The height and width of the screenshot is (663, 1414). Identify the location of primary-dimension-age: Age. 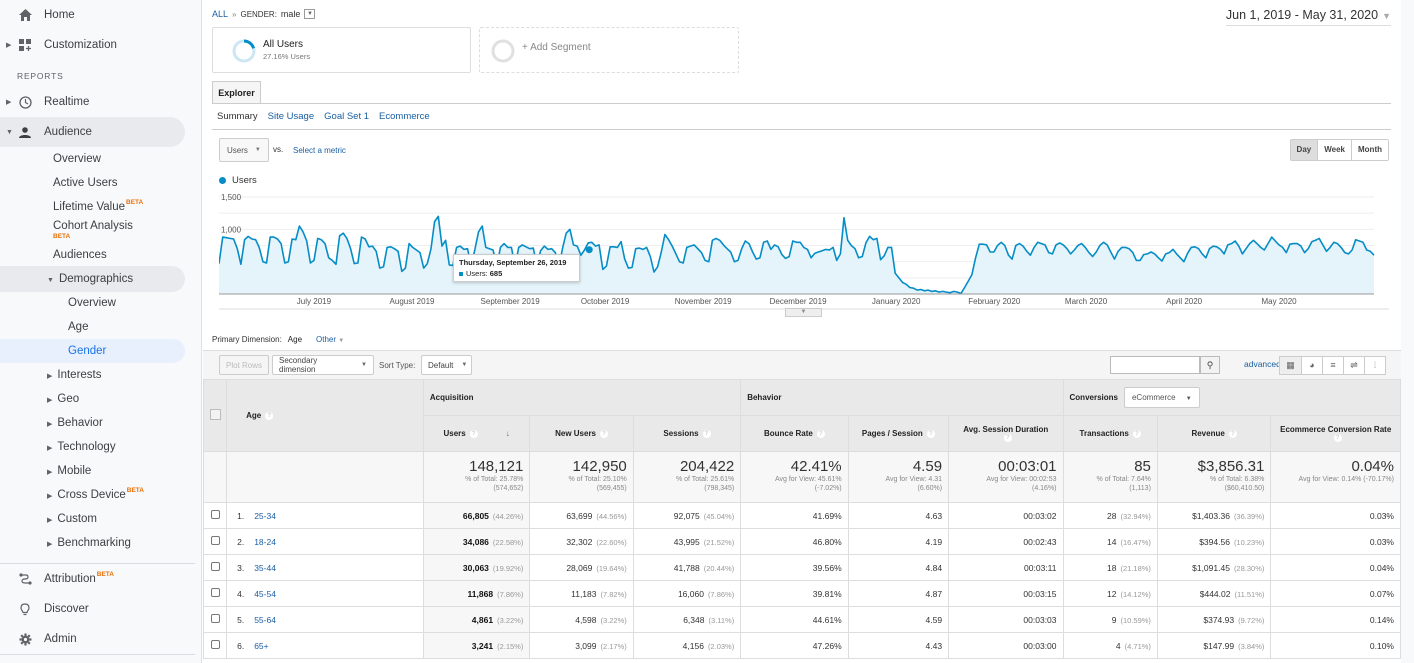
(295, 339).